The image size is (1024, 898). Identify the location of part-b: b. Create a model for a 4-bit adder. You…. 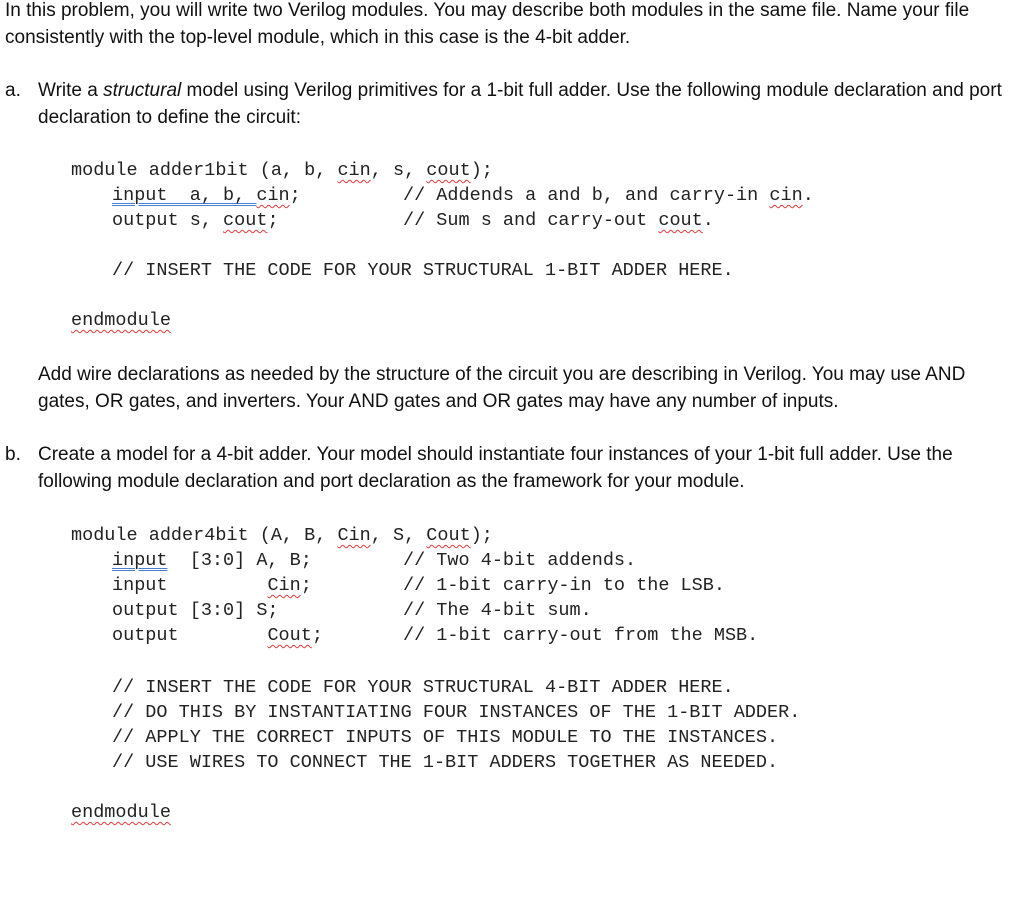
(510, 468).